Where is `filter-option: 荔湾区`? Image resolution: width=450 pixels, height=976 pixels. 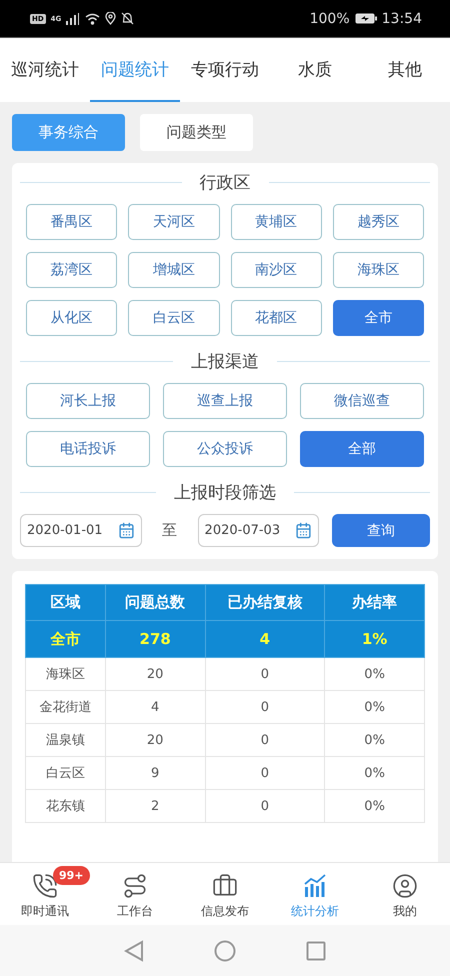
filter-option: 荔湾区 is located at coordinates (72, 270).